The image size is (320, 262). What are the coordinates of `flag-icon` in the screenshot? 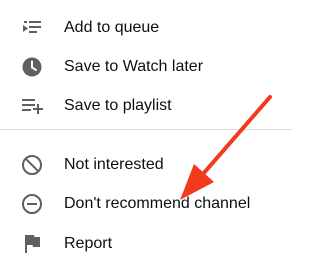 It's located at (32, 244).